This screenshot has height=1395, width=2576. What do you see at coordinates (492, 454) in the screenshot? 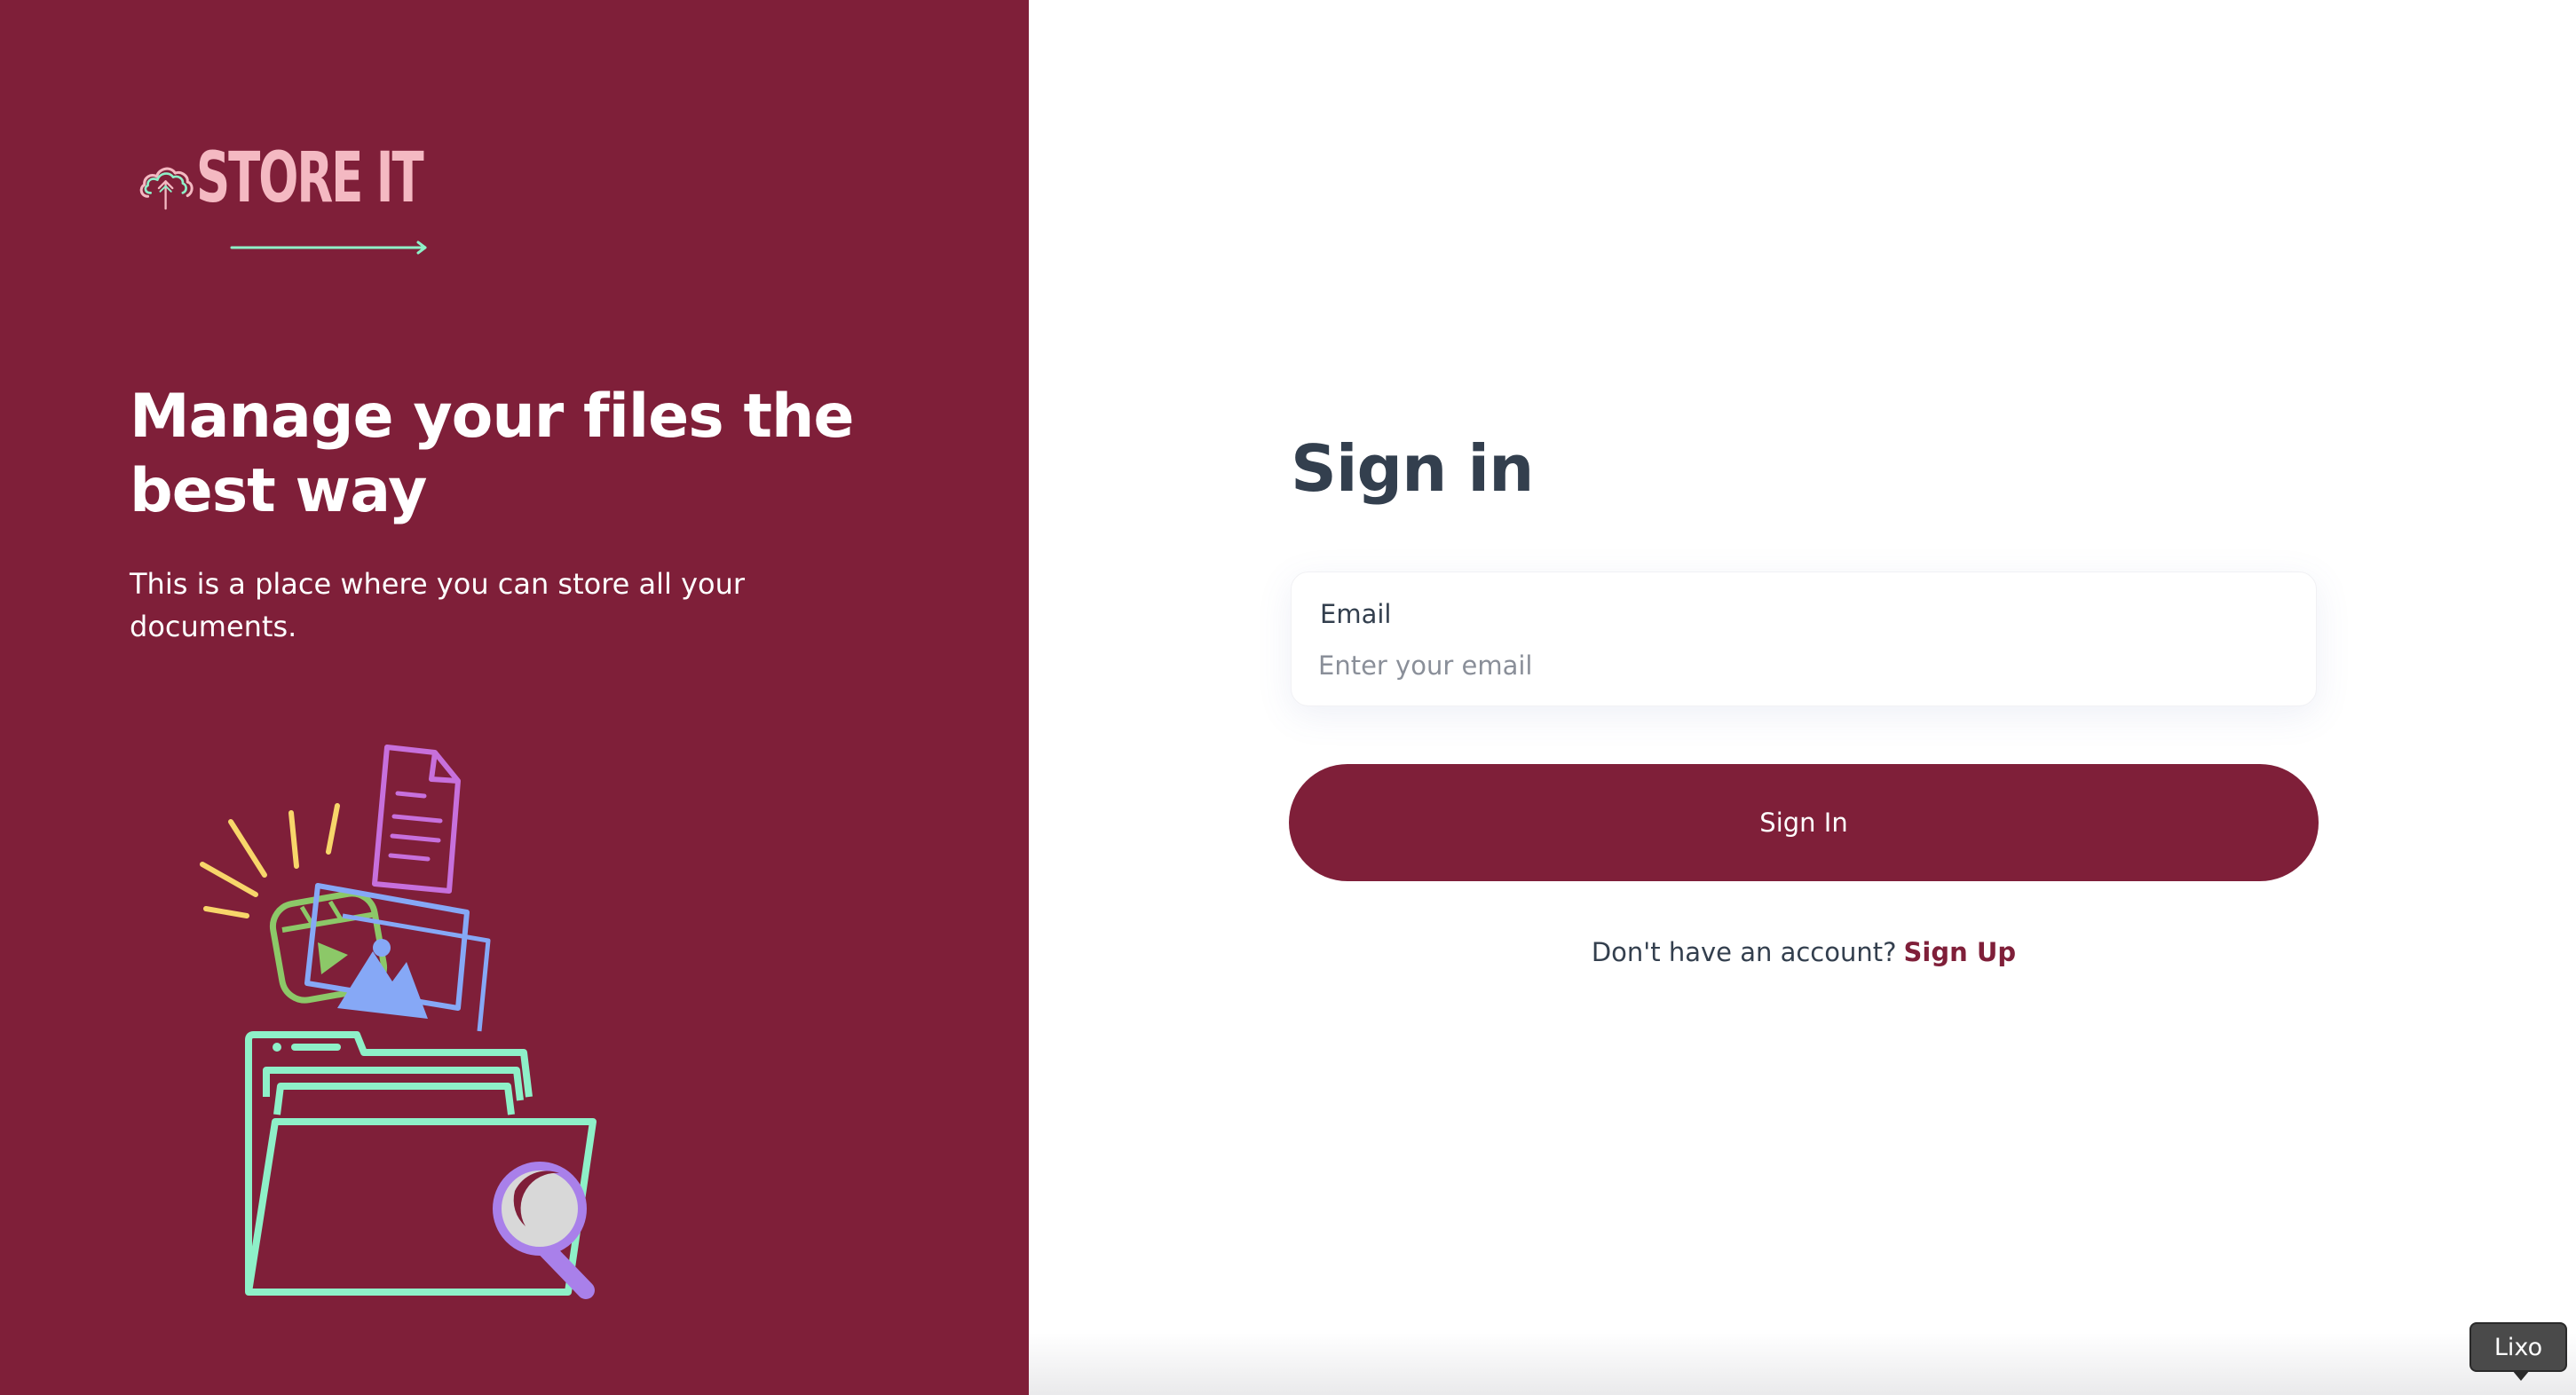
I see `hero-title: Manage your files the best way` at bounding box center [492, 454].